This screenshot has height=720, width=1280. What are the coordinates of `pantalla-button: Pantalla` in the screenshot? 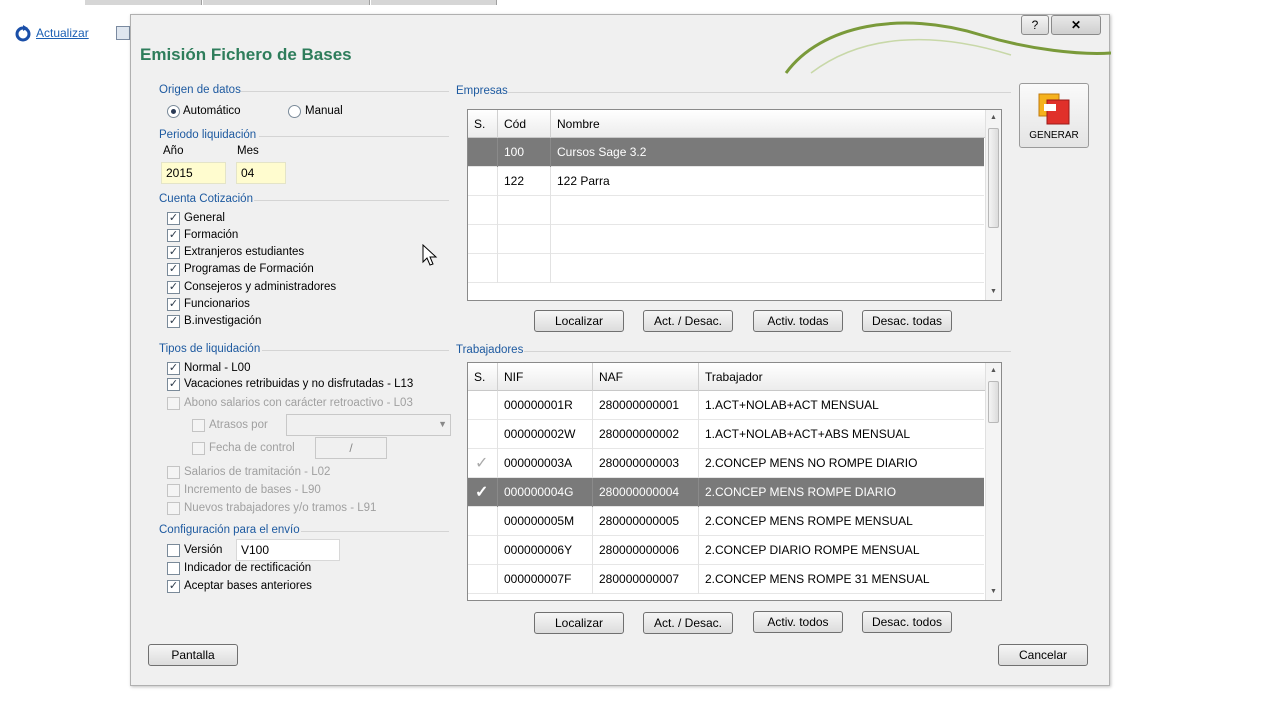 It's located at (193, 655).